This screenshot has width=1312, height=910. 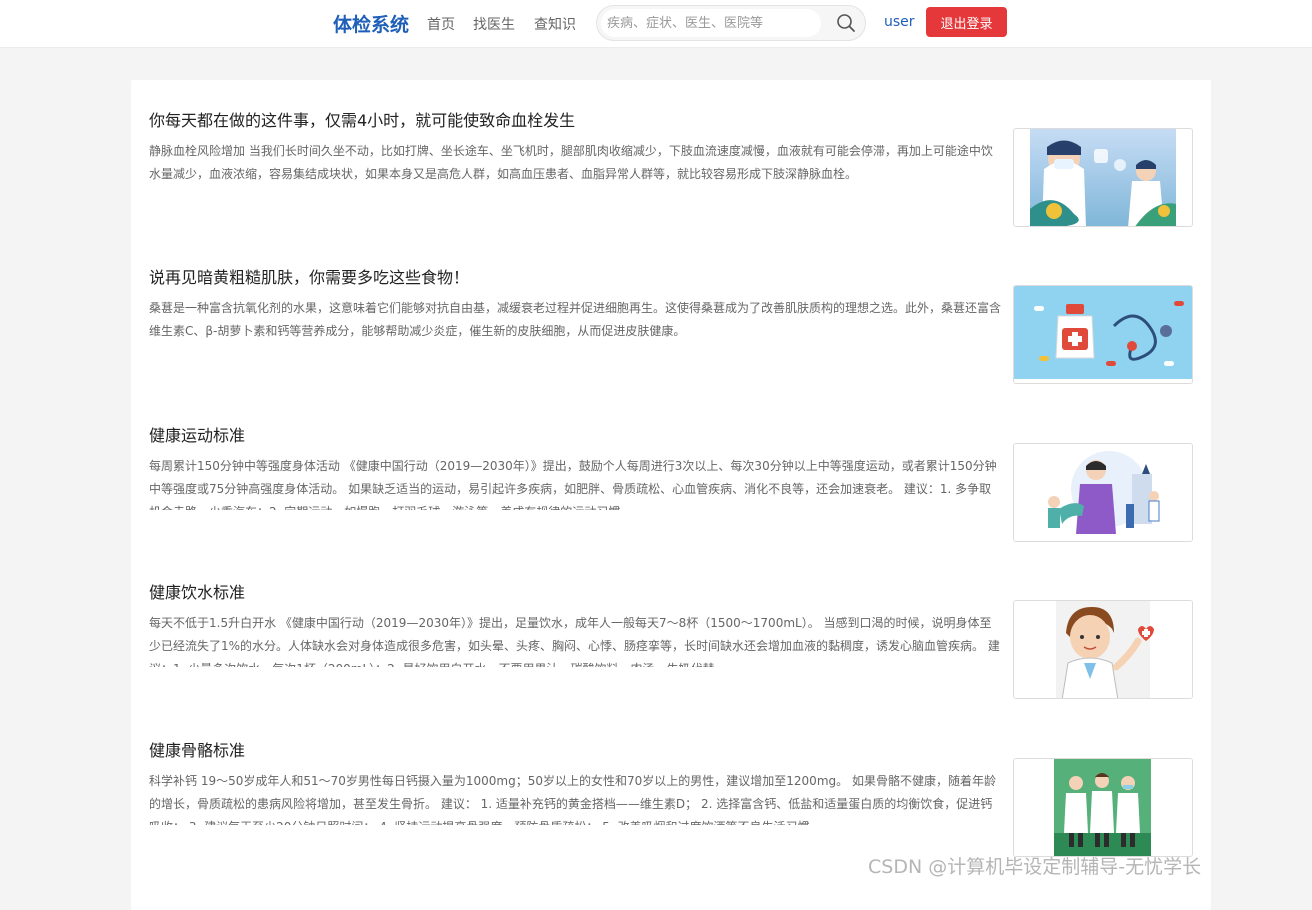 What do you see at coordinates (371, 23) in the screenshot?
I see `site-logo: 体检系统` at bounding box center [371, 23].